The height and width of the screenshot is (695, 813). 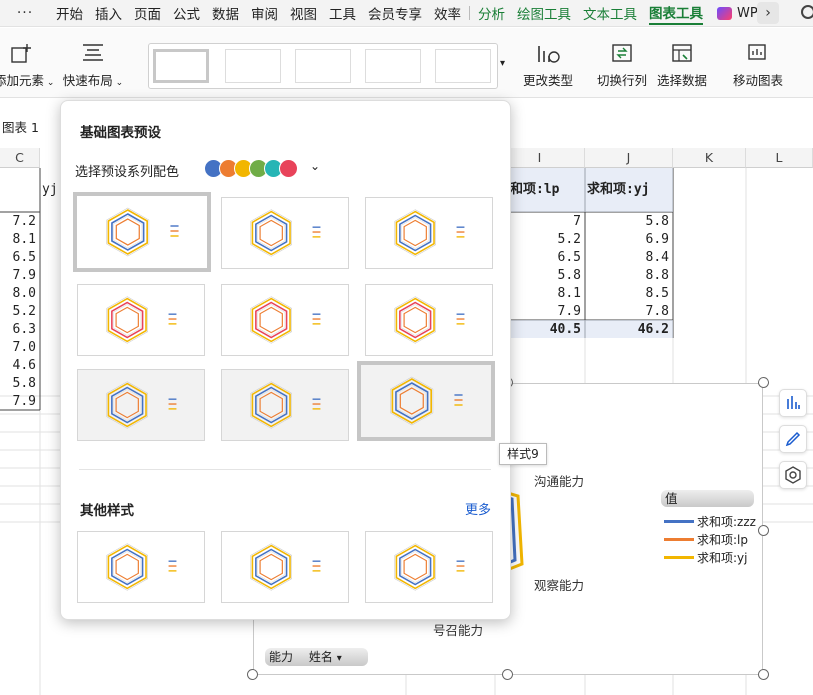 I want to click on chevron-right-icon: ›, so click(x=768, y=13).